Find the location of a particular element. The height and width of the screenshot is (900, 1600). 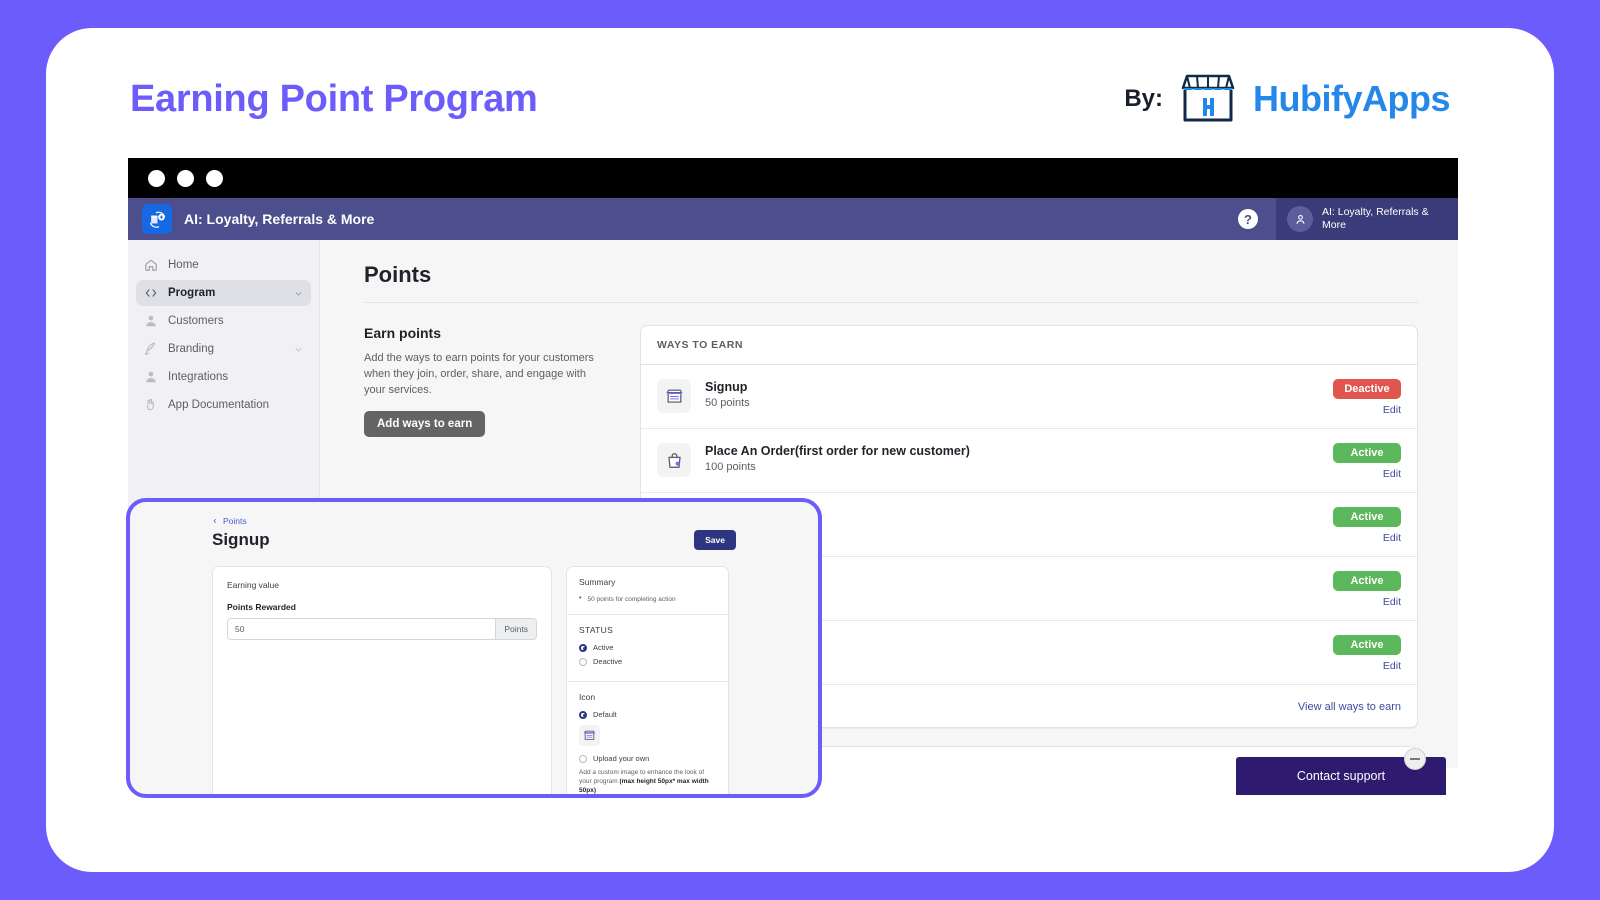

browser-titlebar is located at coordinates (793, 178).